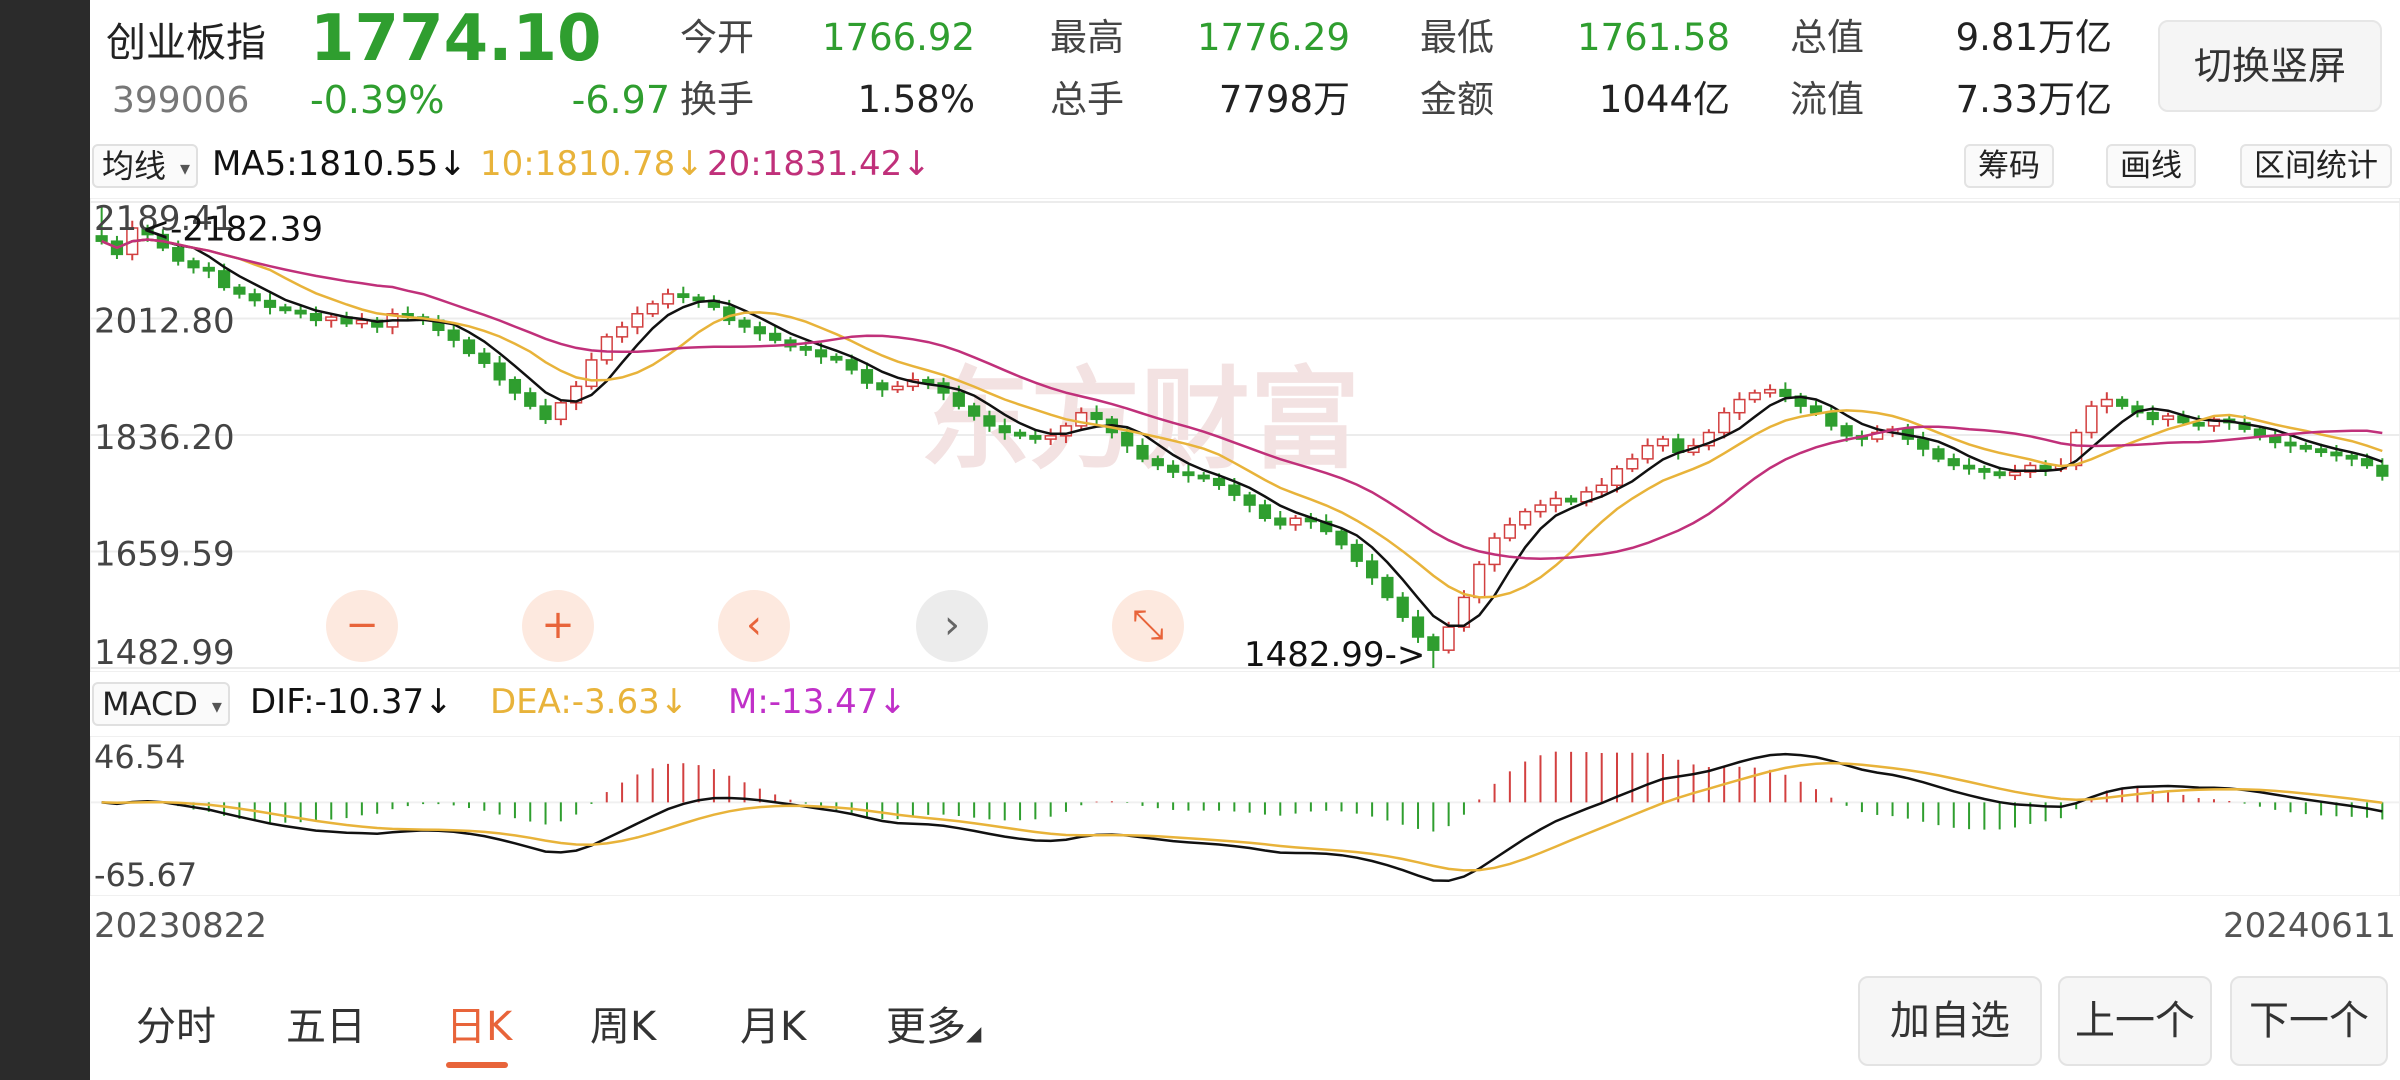  I want to click on chips-button: 筹码, so click(2009, 166).